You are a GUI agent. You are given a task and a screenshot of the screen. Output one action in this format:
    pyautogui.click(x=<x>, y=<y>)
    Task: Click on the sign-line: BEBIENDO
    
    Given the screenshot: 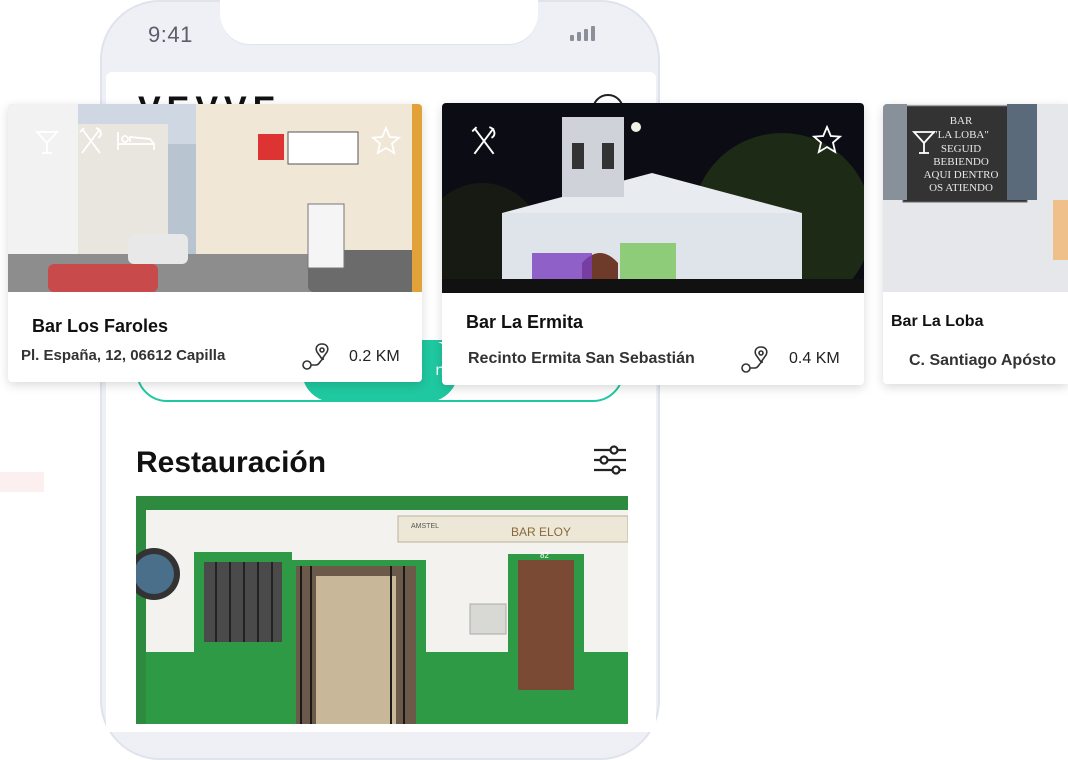 What is the action you would take?
    pyautogui.click(x=961, y=162)
    